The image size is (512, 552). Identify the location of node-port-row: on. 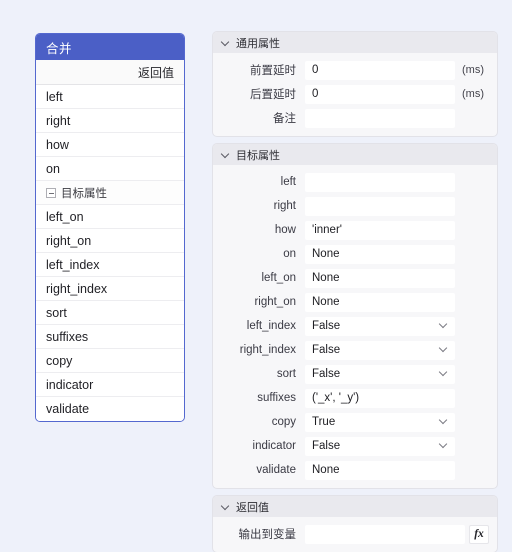
(110, 169).